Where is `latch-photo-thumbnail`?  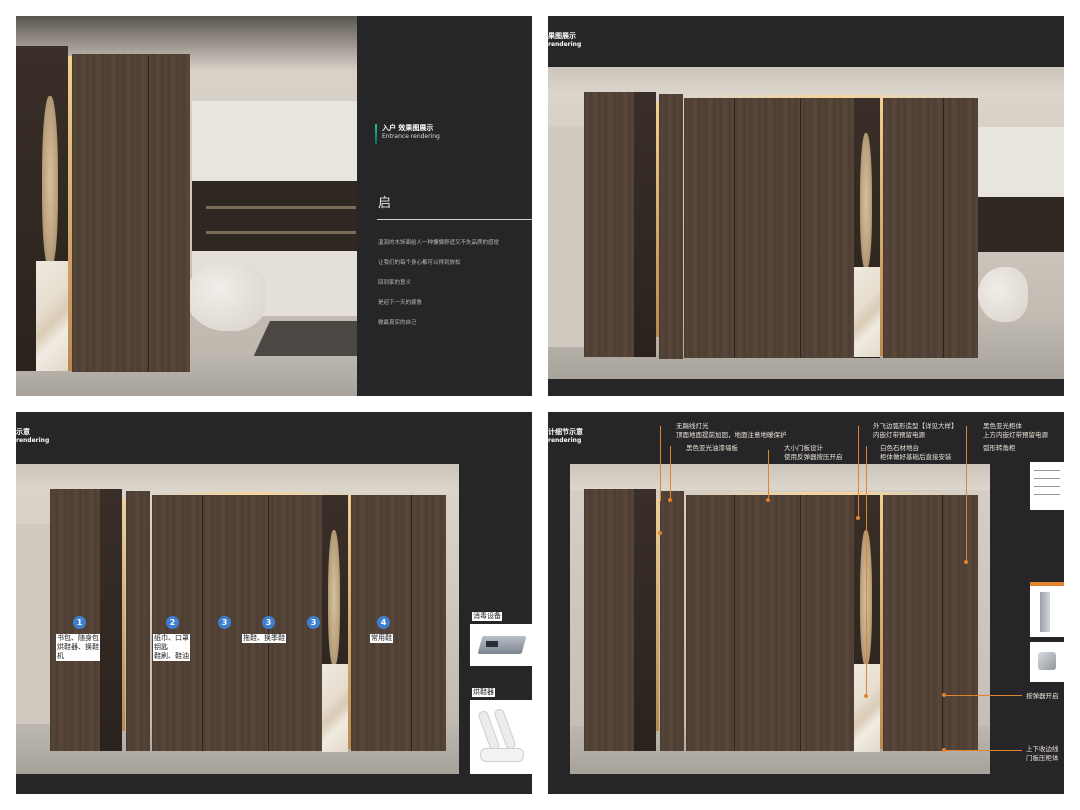
latch-photo-thumbnail is located at coordinates (1047, 662).